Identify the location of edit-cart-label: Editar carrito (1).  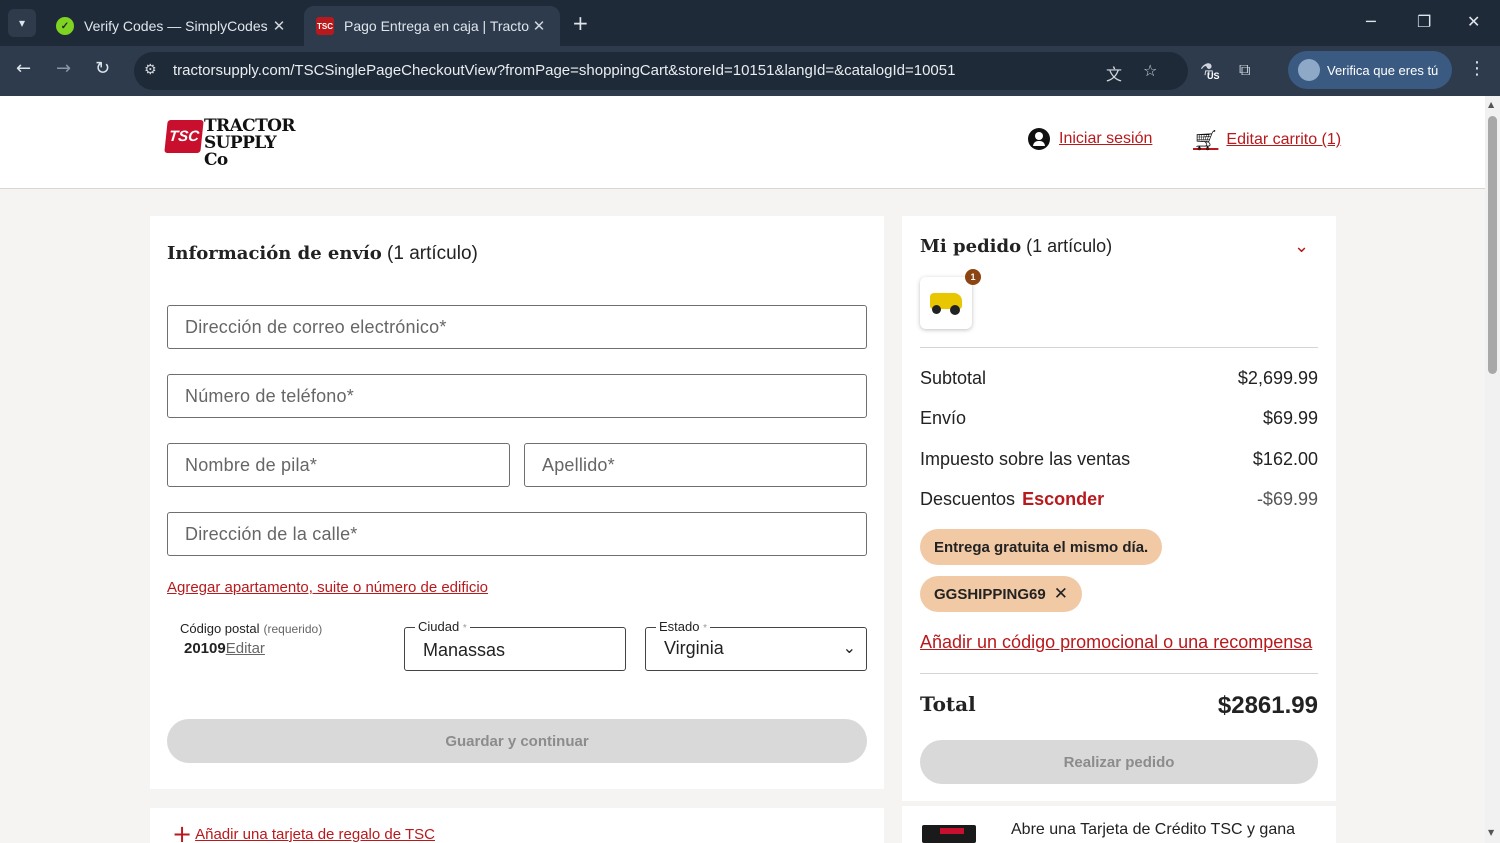
(1284, 139).